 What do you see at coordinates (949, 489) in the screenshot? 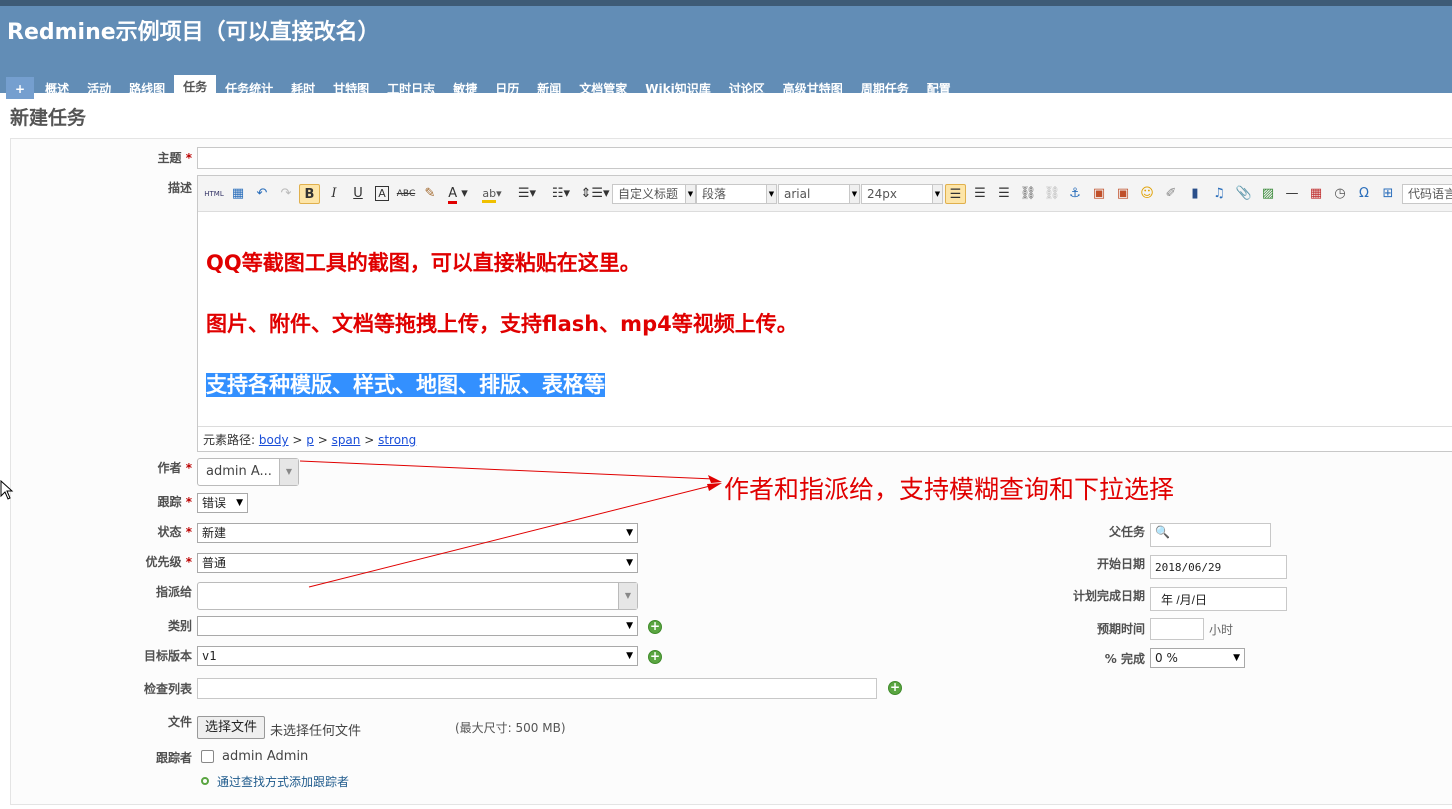
I see `annotation-text: 作者和指派给，支持模糊查询和下拉选择` at bounding box center [949, 489].